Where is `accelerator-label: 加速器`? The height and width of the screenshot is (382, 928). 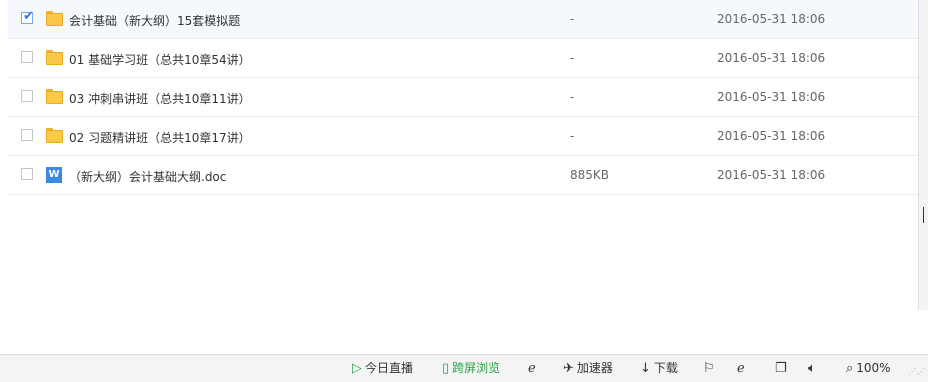
accelerator-label: 加速器 is located at coordinates (594, 368).